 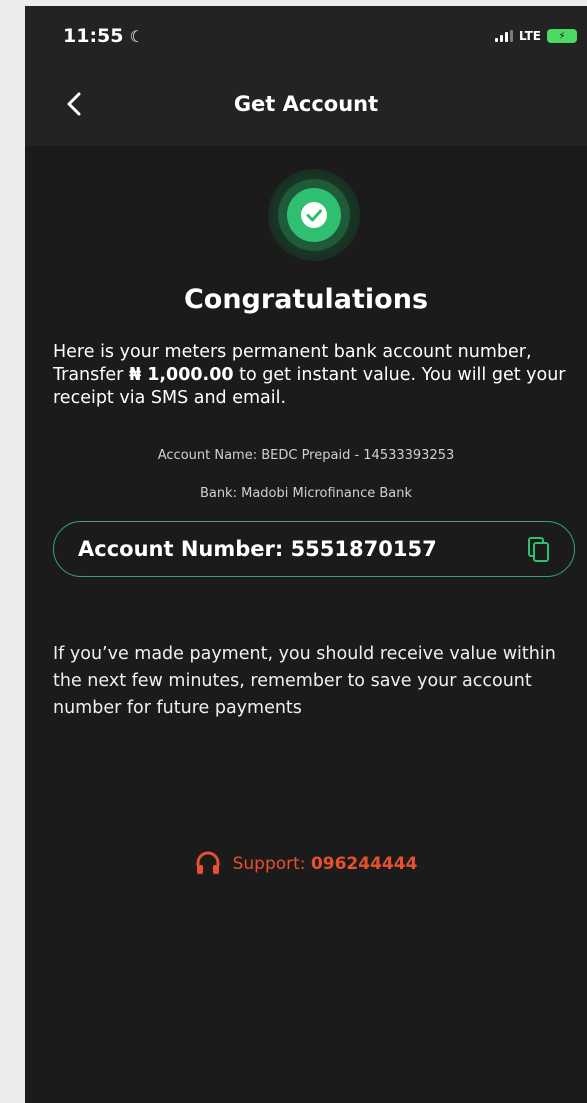 I want to click on moon-icon: ☾, so click(x=136, y=36).